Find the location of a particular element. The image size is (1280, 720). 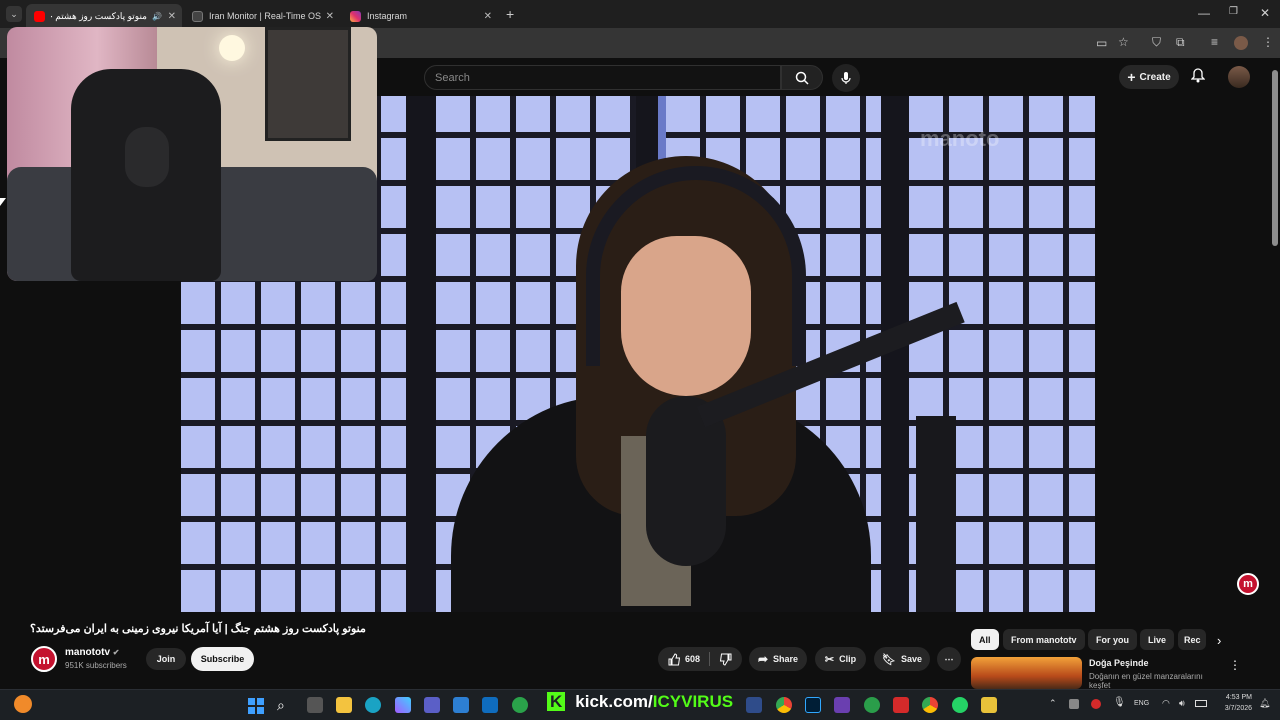

page-scrollbar is located at coordinates (1275, 158).